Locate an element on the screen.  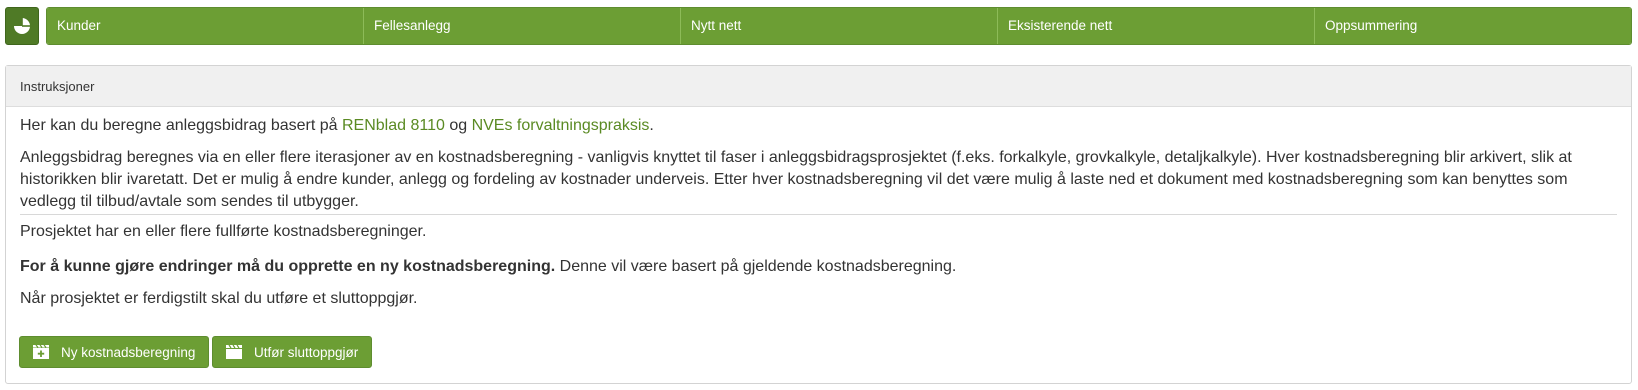
tab-fellesanlegg: Fellesanlegg is located at coordinates (522, 26).